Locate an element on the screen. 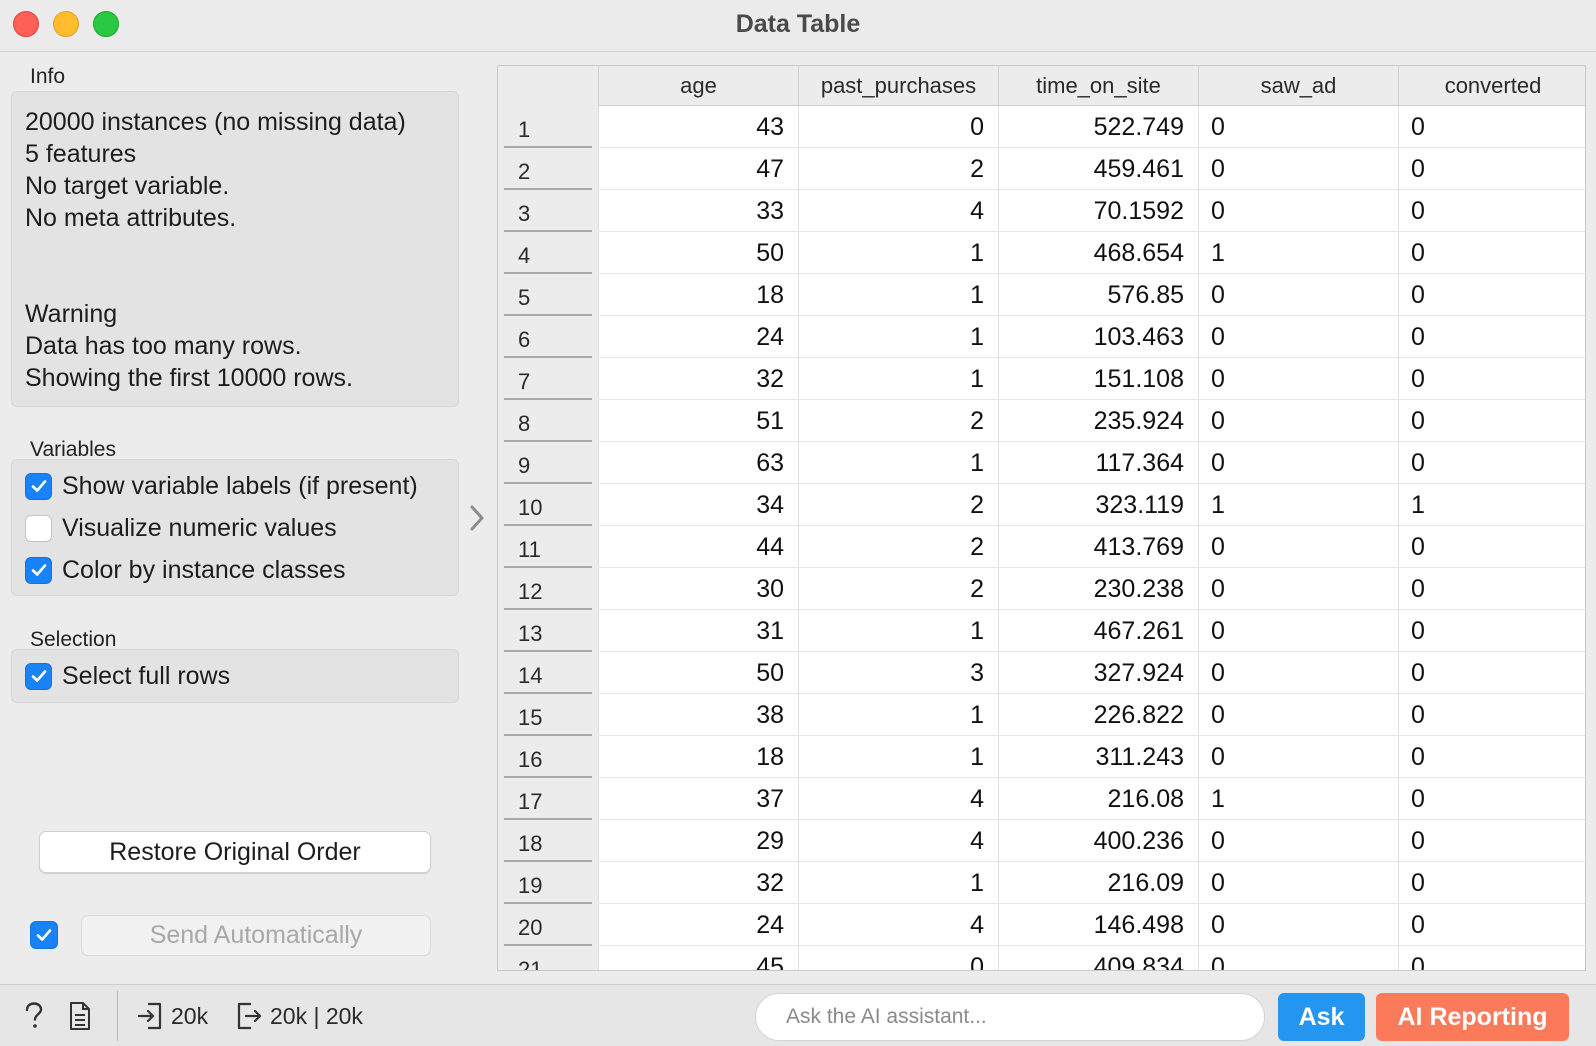  table-row: 10 34 2 323.119 1 1 is located at coordinates (1041, 505).